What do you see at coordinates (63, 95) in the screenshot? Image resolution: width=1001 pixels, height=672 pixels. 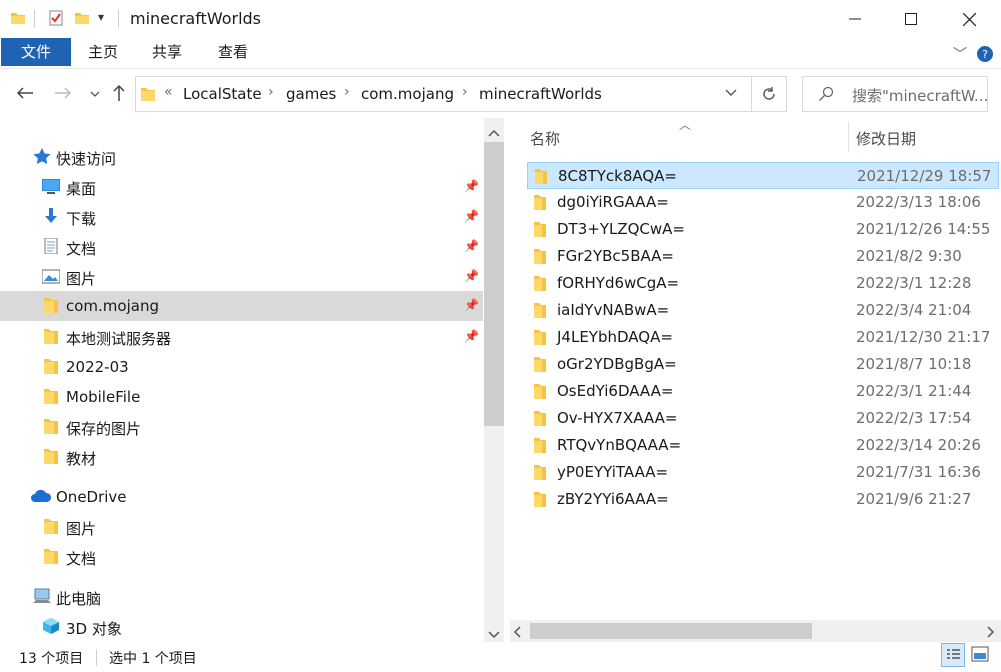 I see `forward-button` at bounding box center [63, 95].